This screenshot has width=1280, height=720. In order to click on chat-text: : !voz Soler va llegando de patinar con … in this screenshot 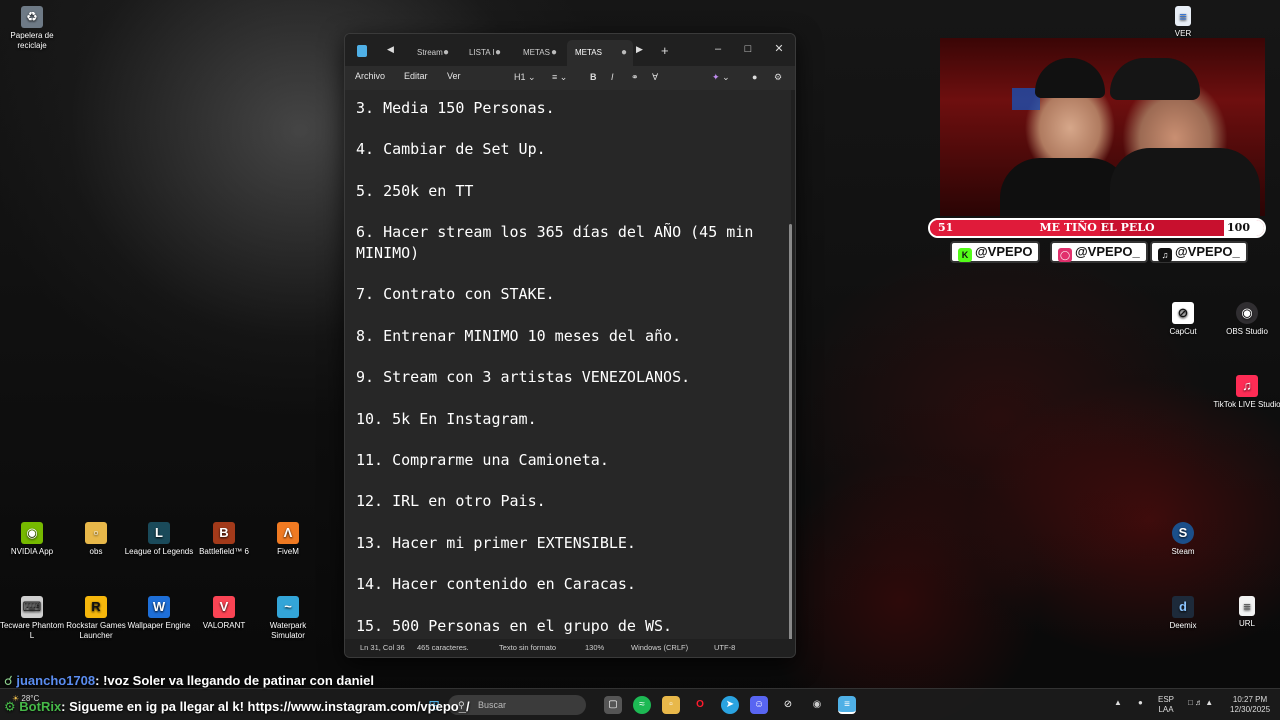, I will do `click(234, 680)`.